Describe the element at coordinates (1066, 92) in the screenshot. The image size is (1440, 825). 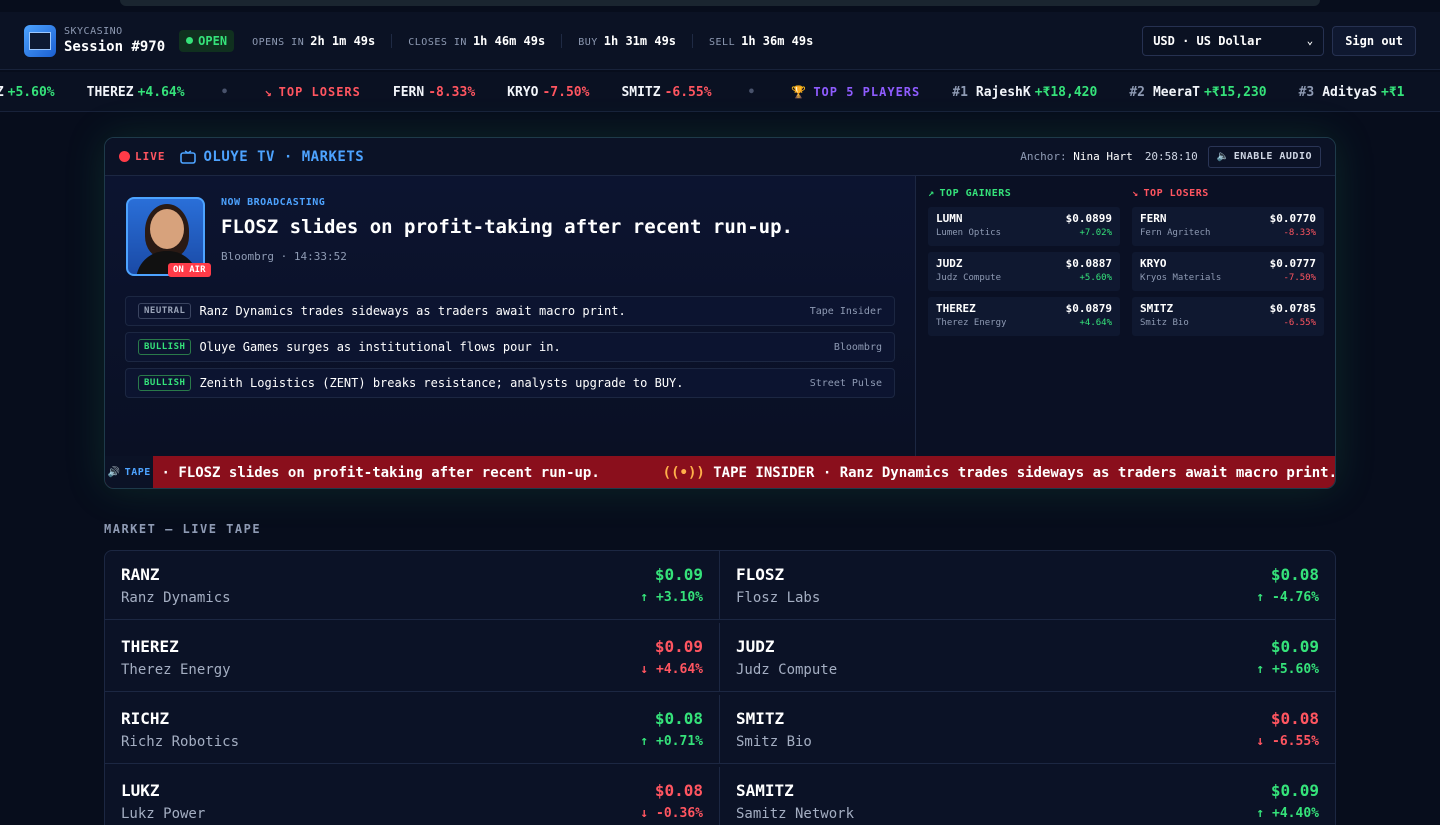
I see `player-amount: +₹18,420` at that location.